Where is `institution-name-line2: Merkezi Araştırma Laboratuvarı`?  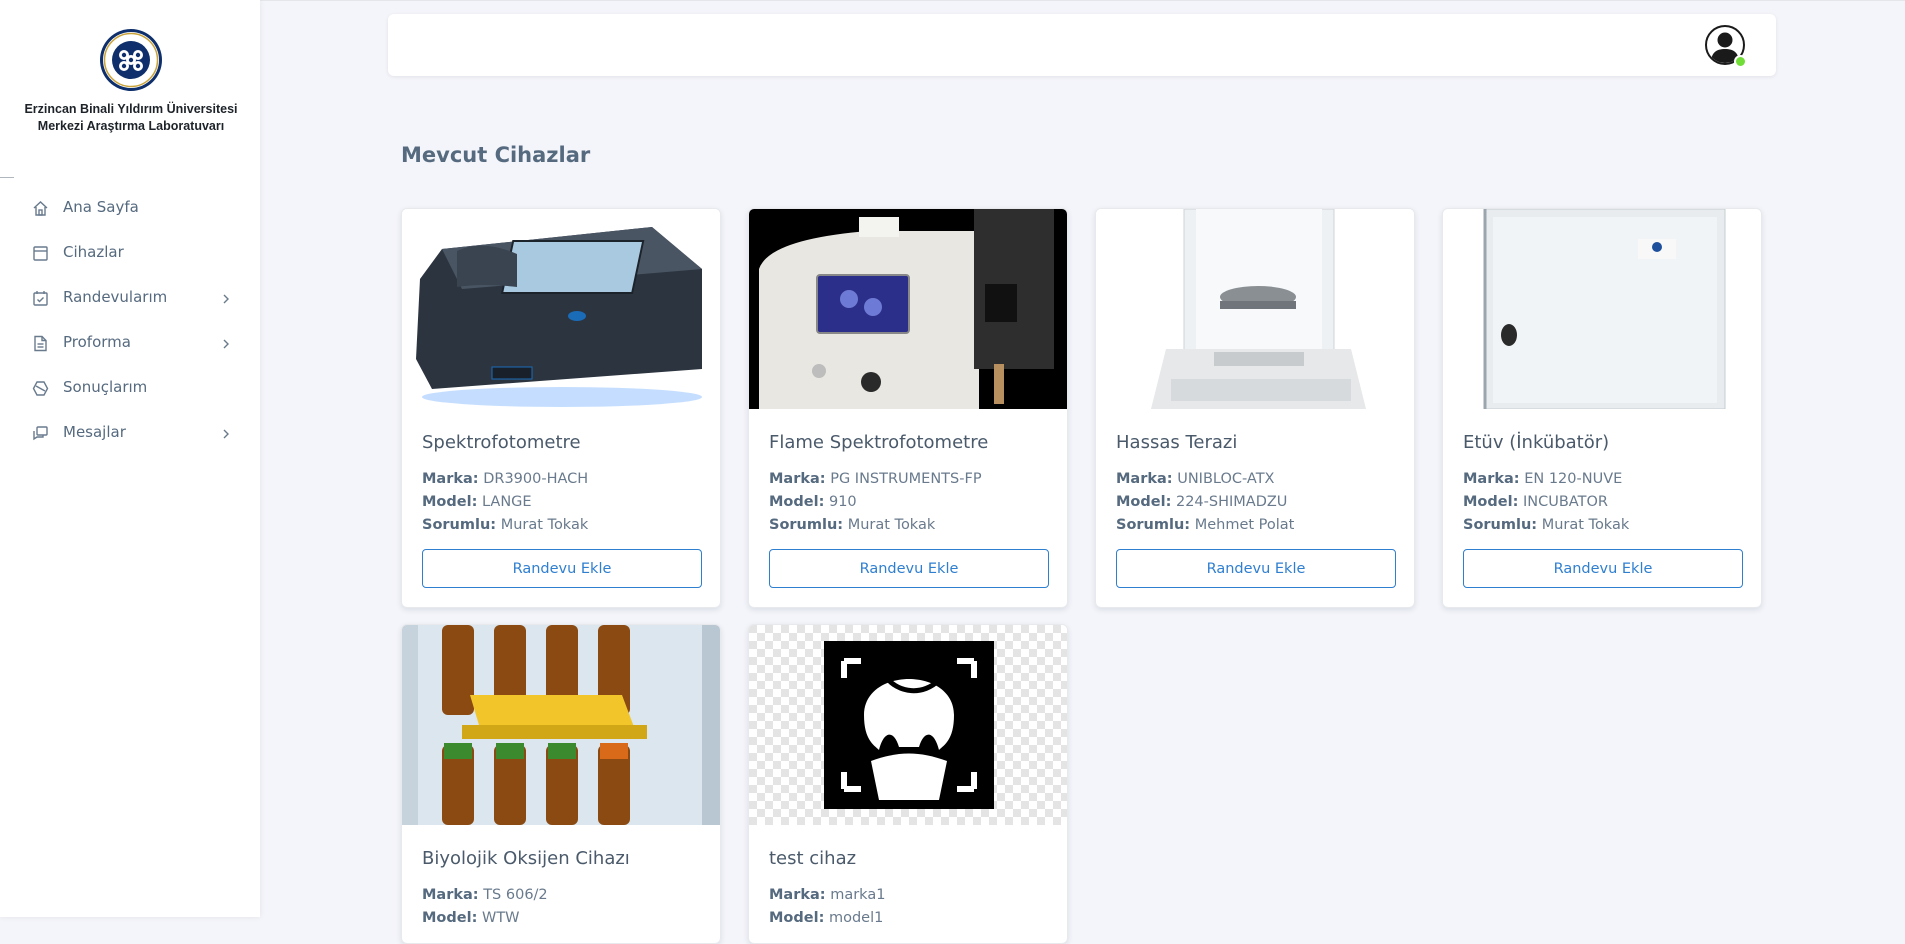
institution-name-line2: Merkezi Araştırma Laboratuvarı is located at coordinates (131, 126).